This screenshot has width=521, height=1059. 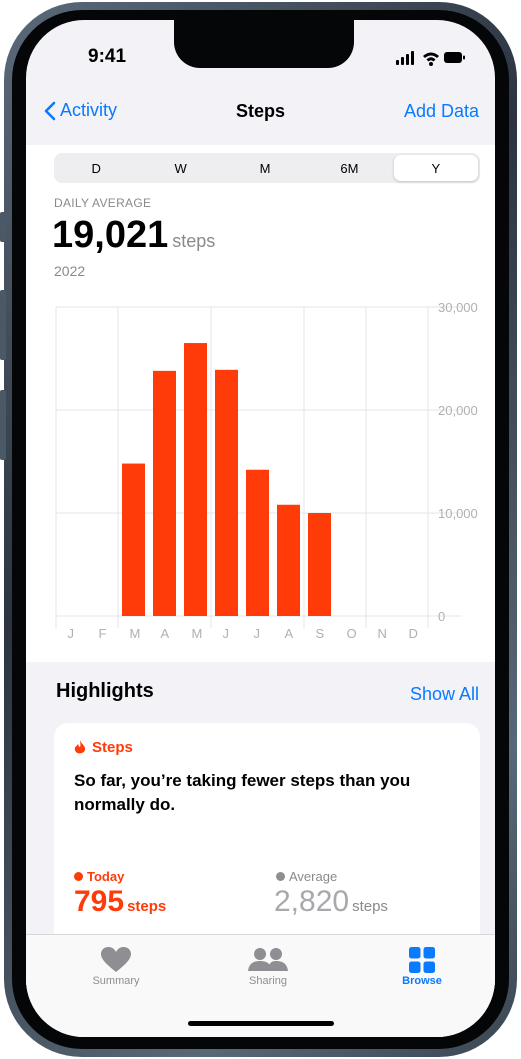 I want to click on tab-sharing-label: Sharing, so click(x=268, y=981).